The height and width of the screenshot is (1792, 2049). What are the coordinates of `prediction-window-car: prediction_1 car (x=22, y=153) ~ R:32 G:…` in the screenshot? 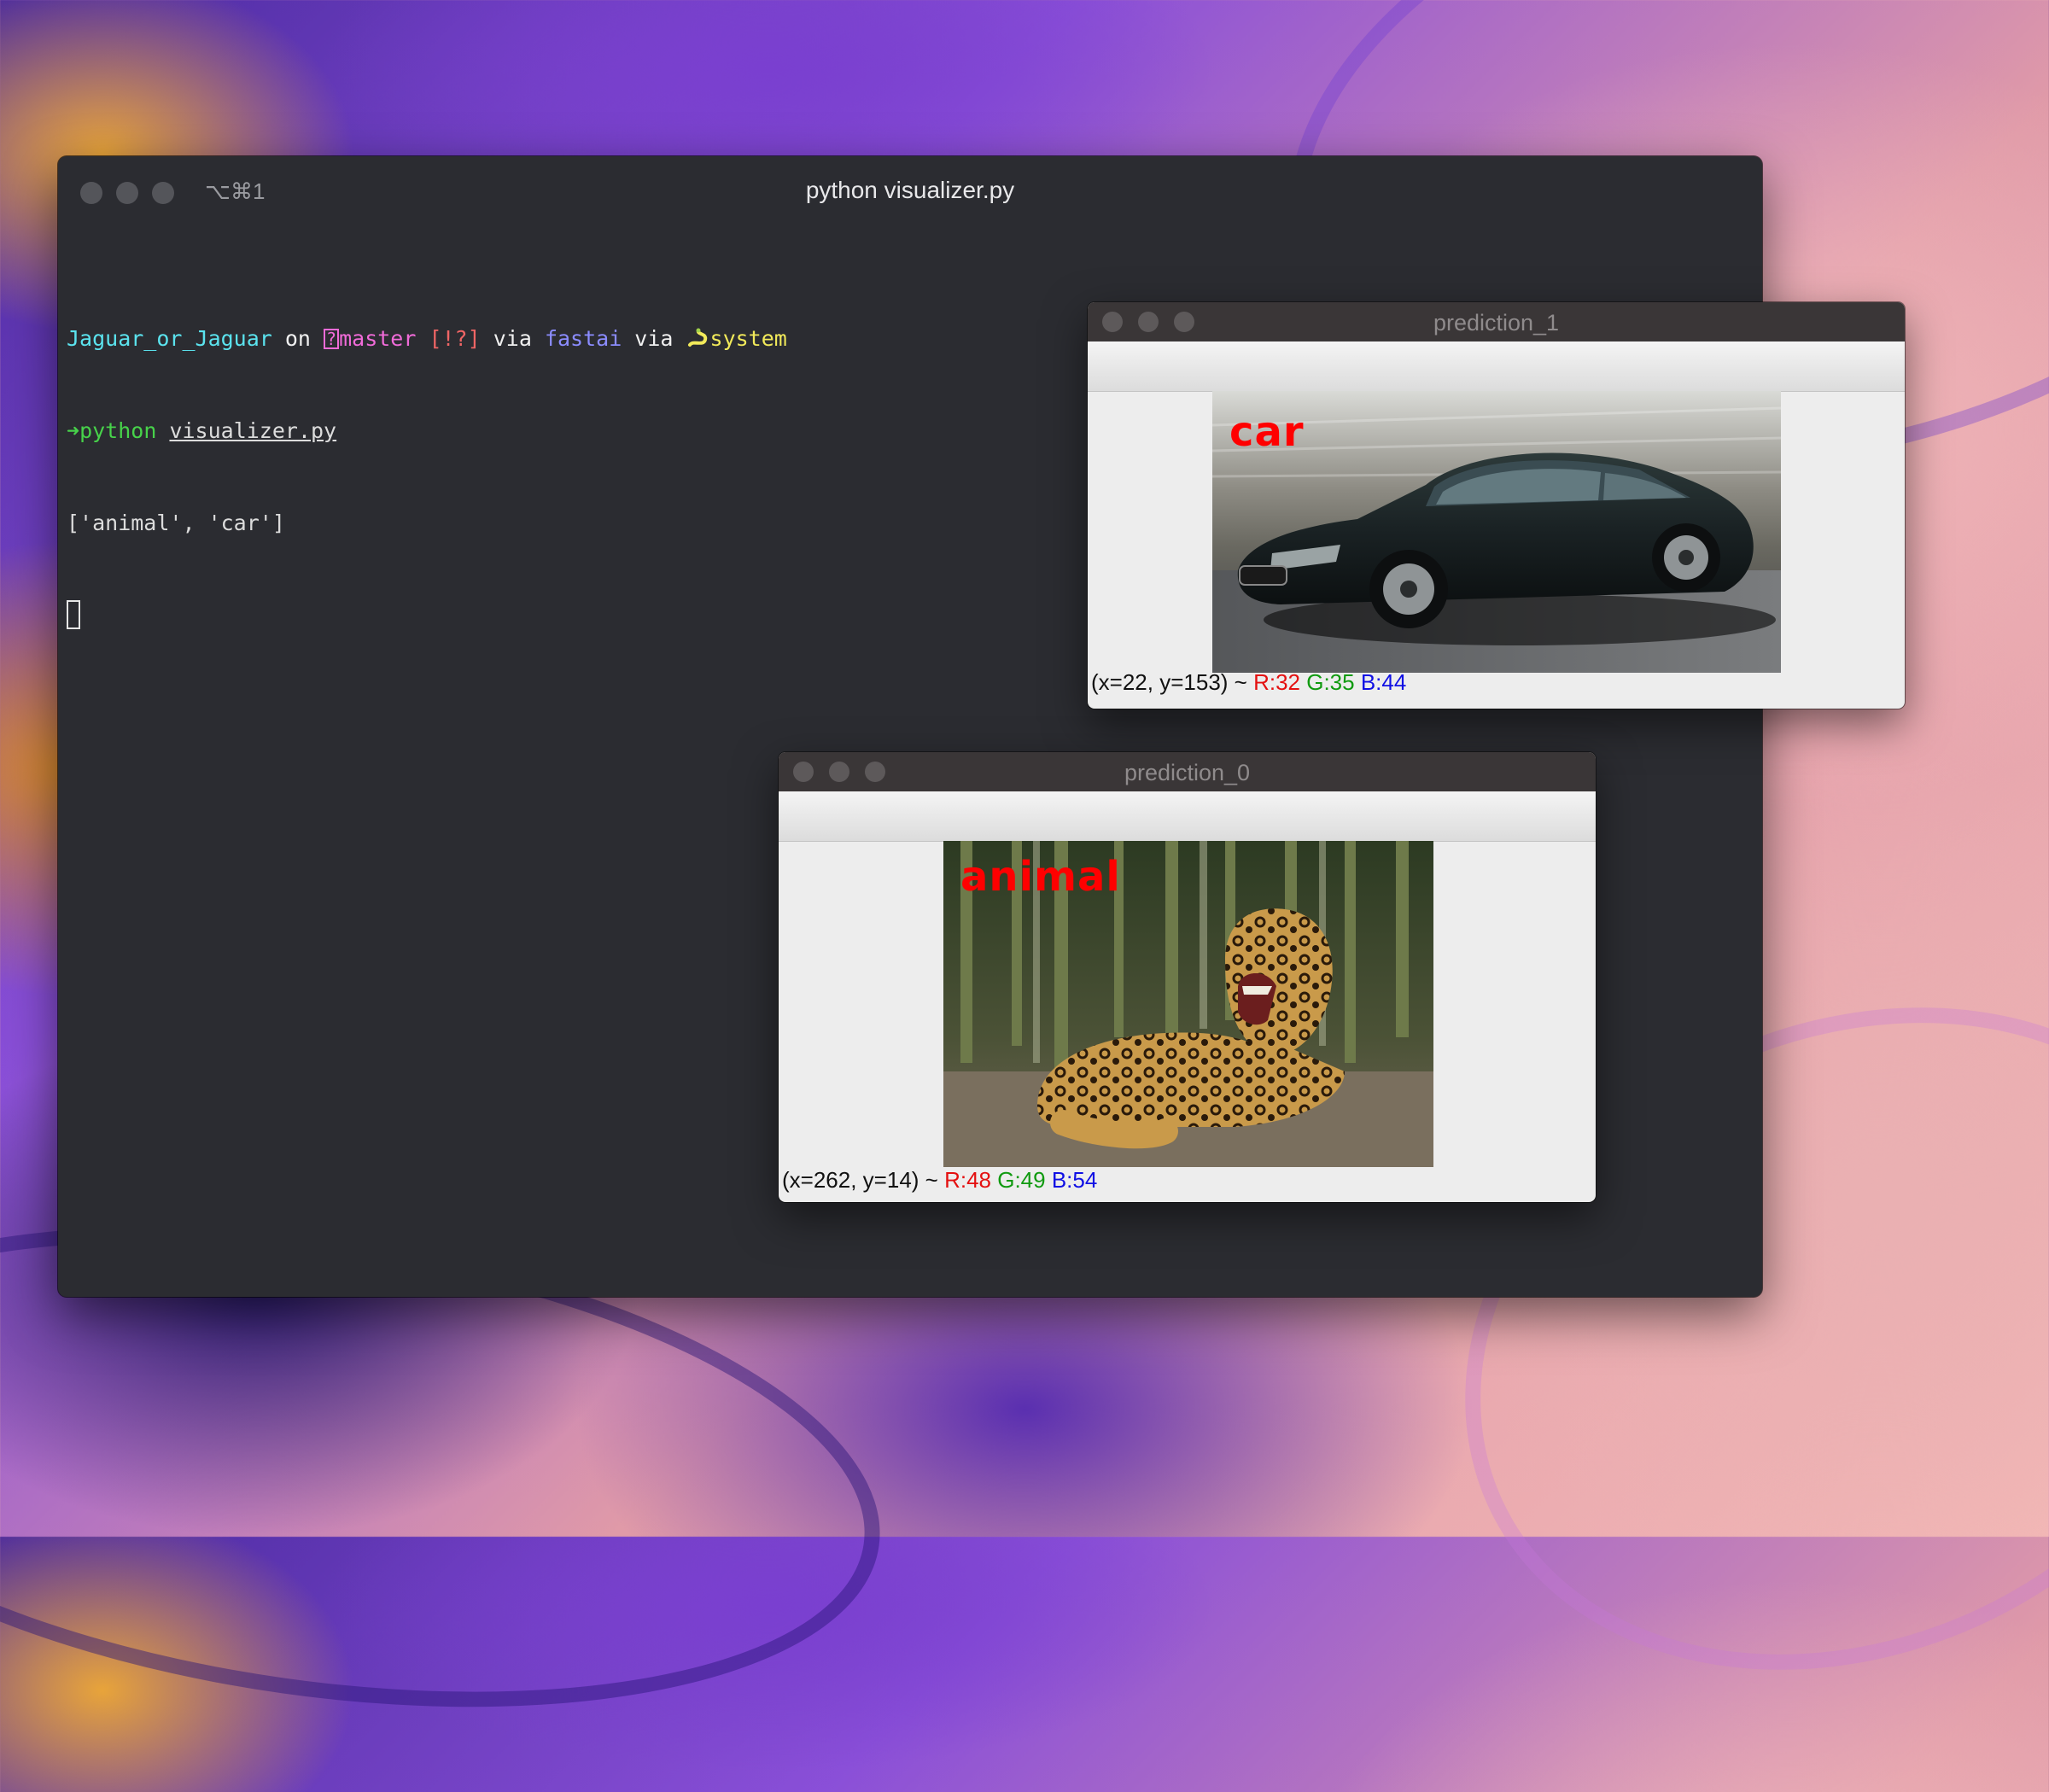 It's located at (1496, 505).